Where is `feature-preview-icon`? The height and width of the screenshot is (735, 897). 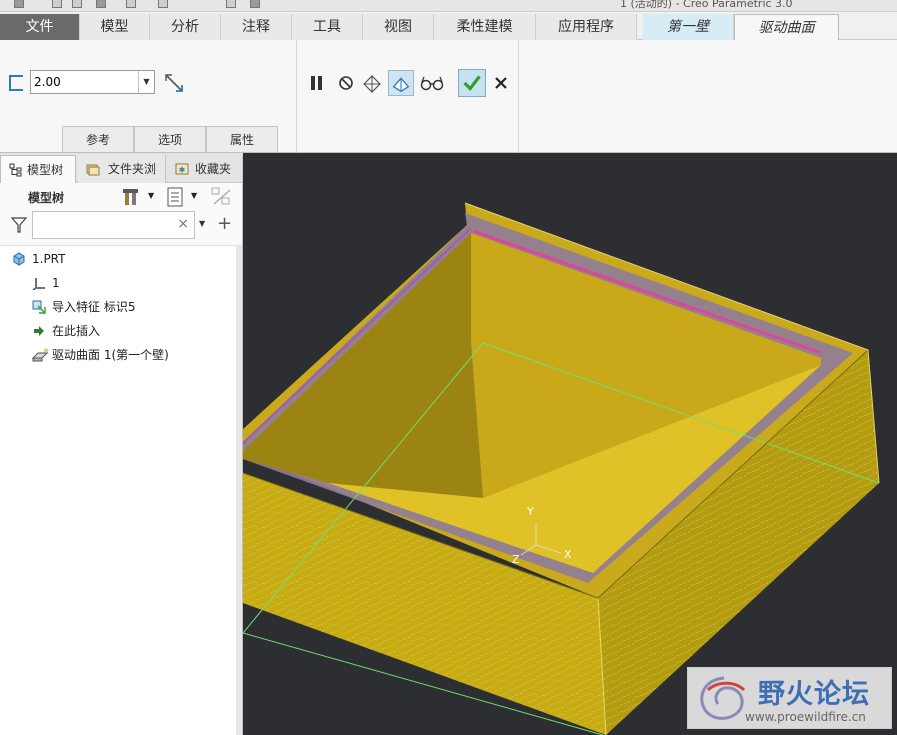 feature-preview-icon is located at coordinates (401, 83).